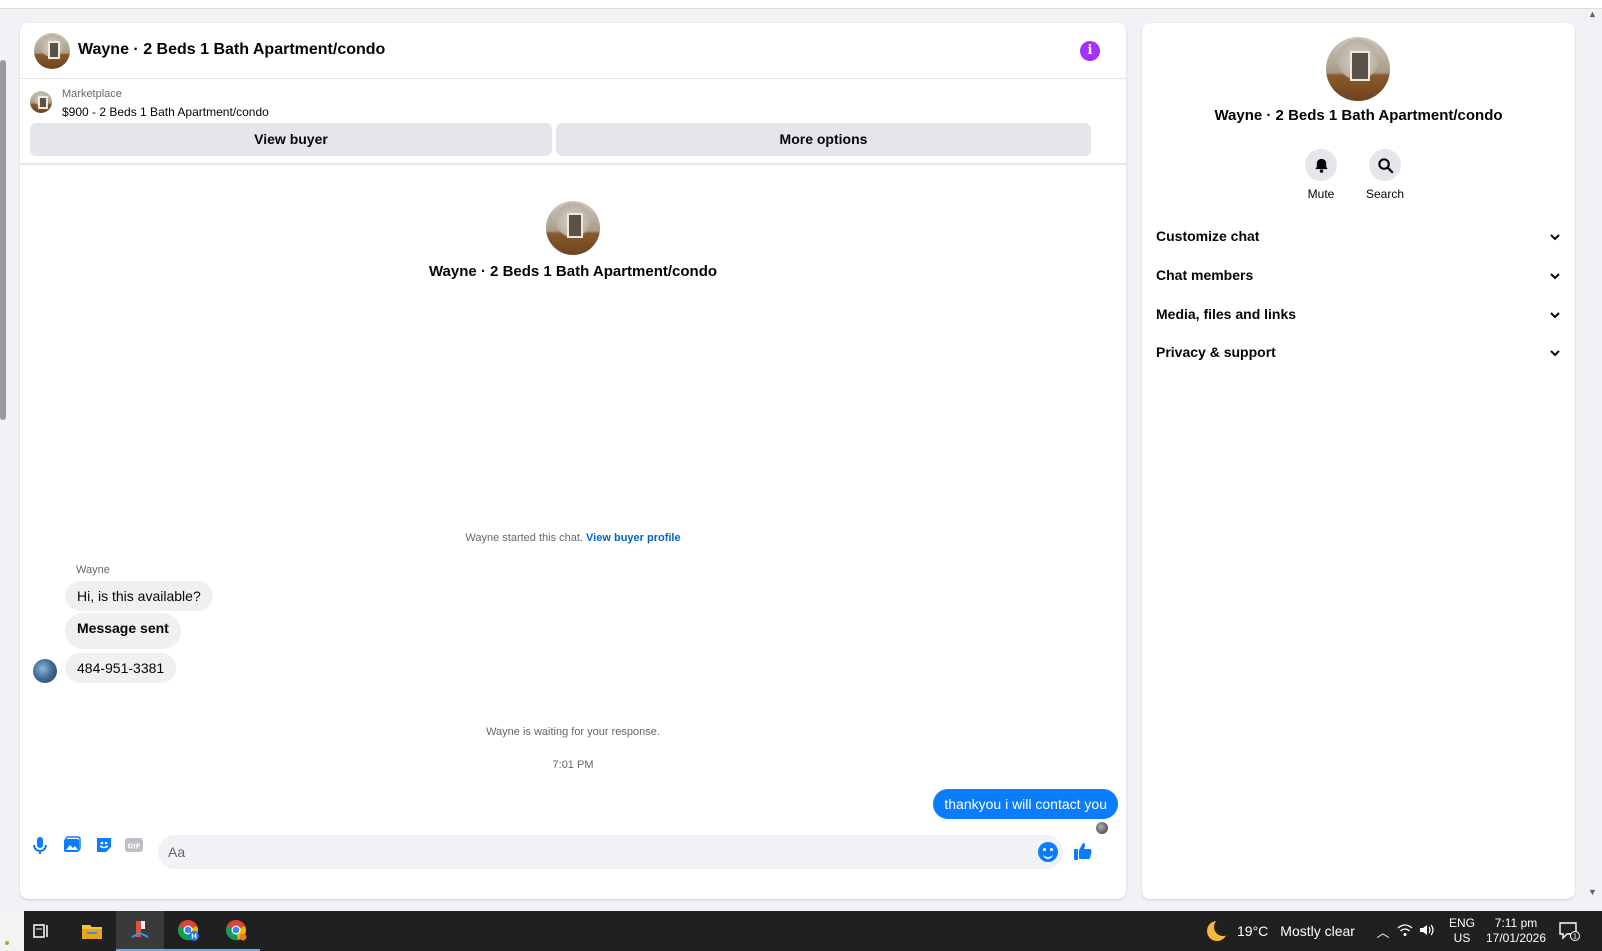  What do you see at coordinates (41, 102) in the screenshot?
I see `listing-thumbnail` at bounding box center [41, 102].